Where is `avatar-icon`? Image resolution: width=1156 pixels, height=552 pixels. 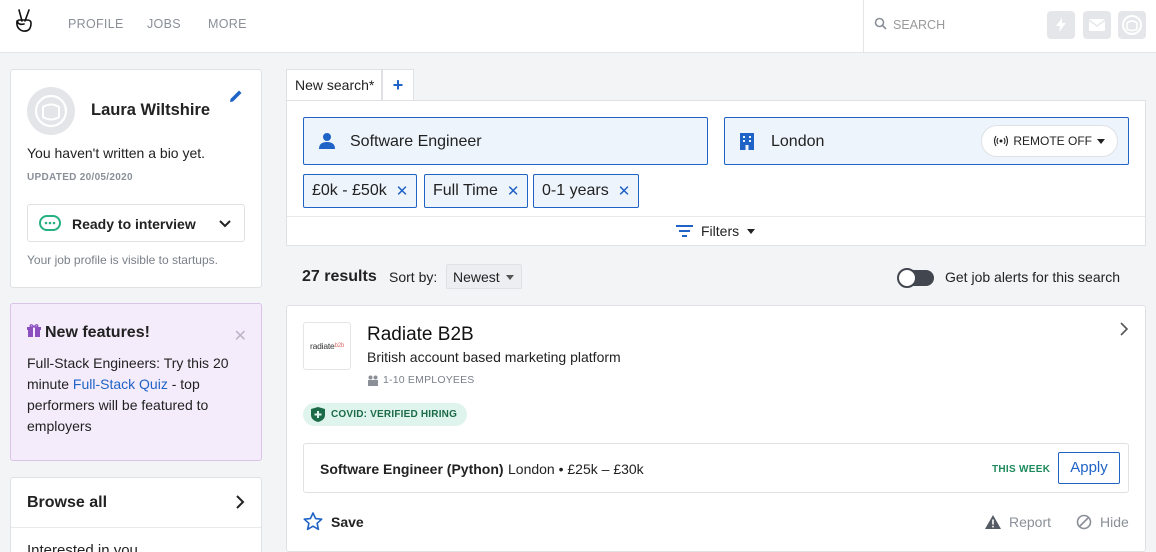 avatar-icon is located at coordinates (1132, 25).